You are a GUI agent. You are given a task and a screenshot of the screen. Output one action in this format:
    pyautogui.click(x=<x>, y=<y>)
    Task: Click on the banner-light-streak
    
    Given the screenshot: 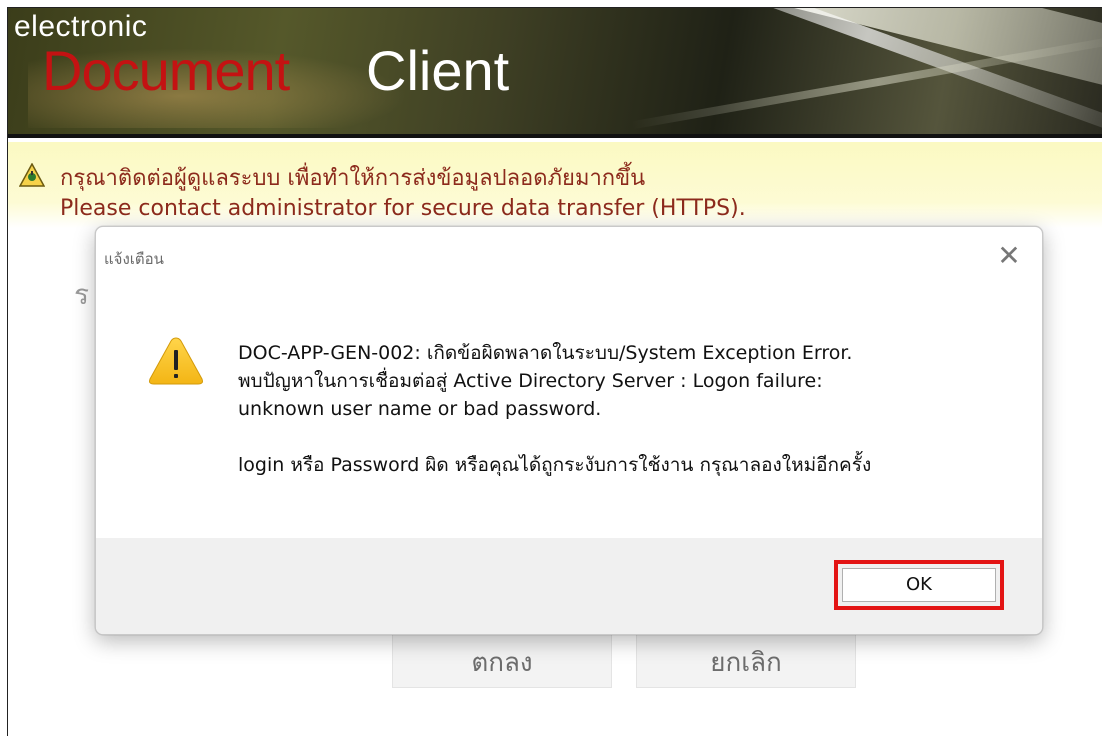 What is the action you would take?
    pyautogui.click(x=768, y=72)
    